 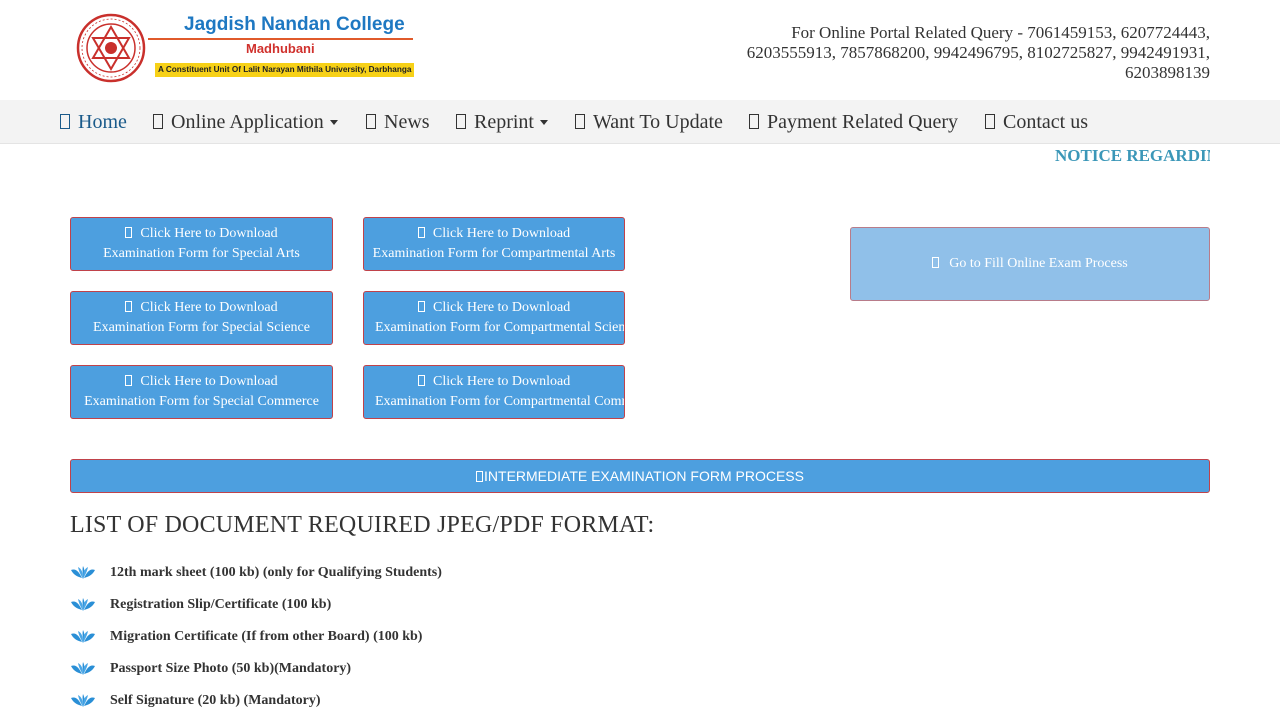 I want to click on application-icon, so click(x=158, y=121).